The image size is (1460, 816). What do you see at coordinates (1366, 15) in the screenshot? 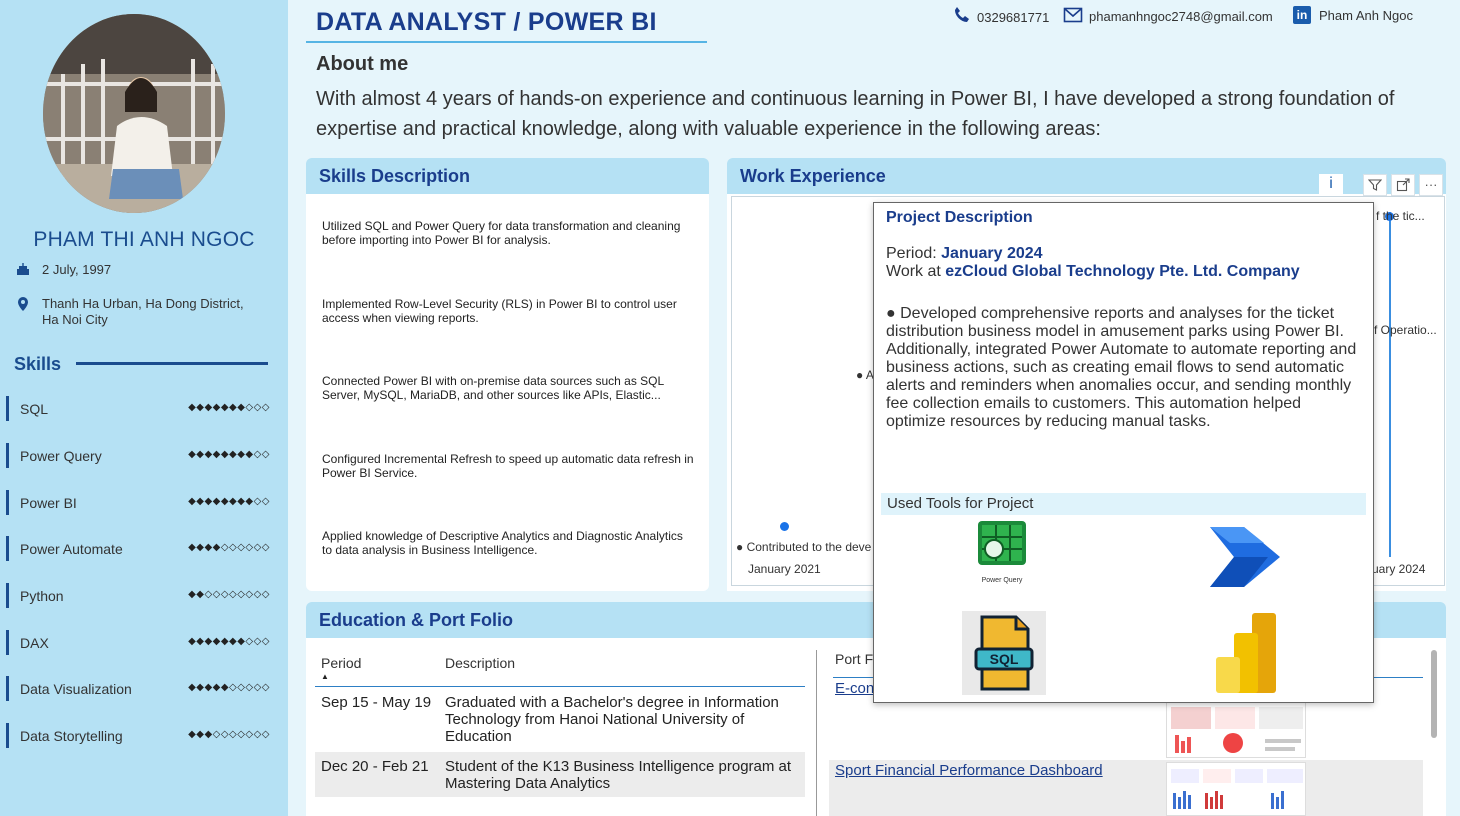
I see `linkedin-label: Pham Anh Ngoc` at bounding box center [1366, 15].